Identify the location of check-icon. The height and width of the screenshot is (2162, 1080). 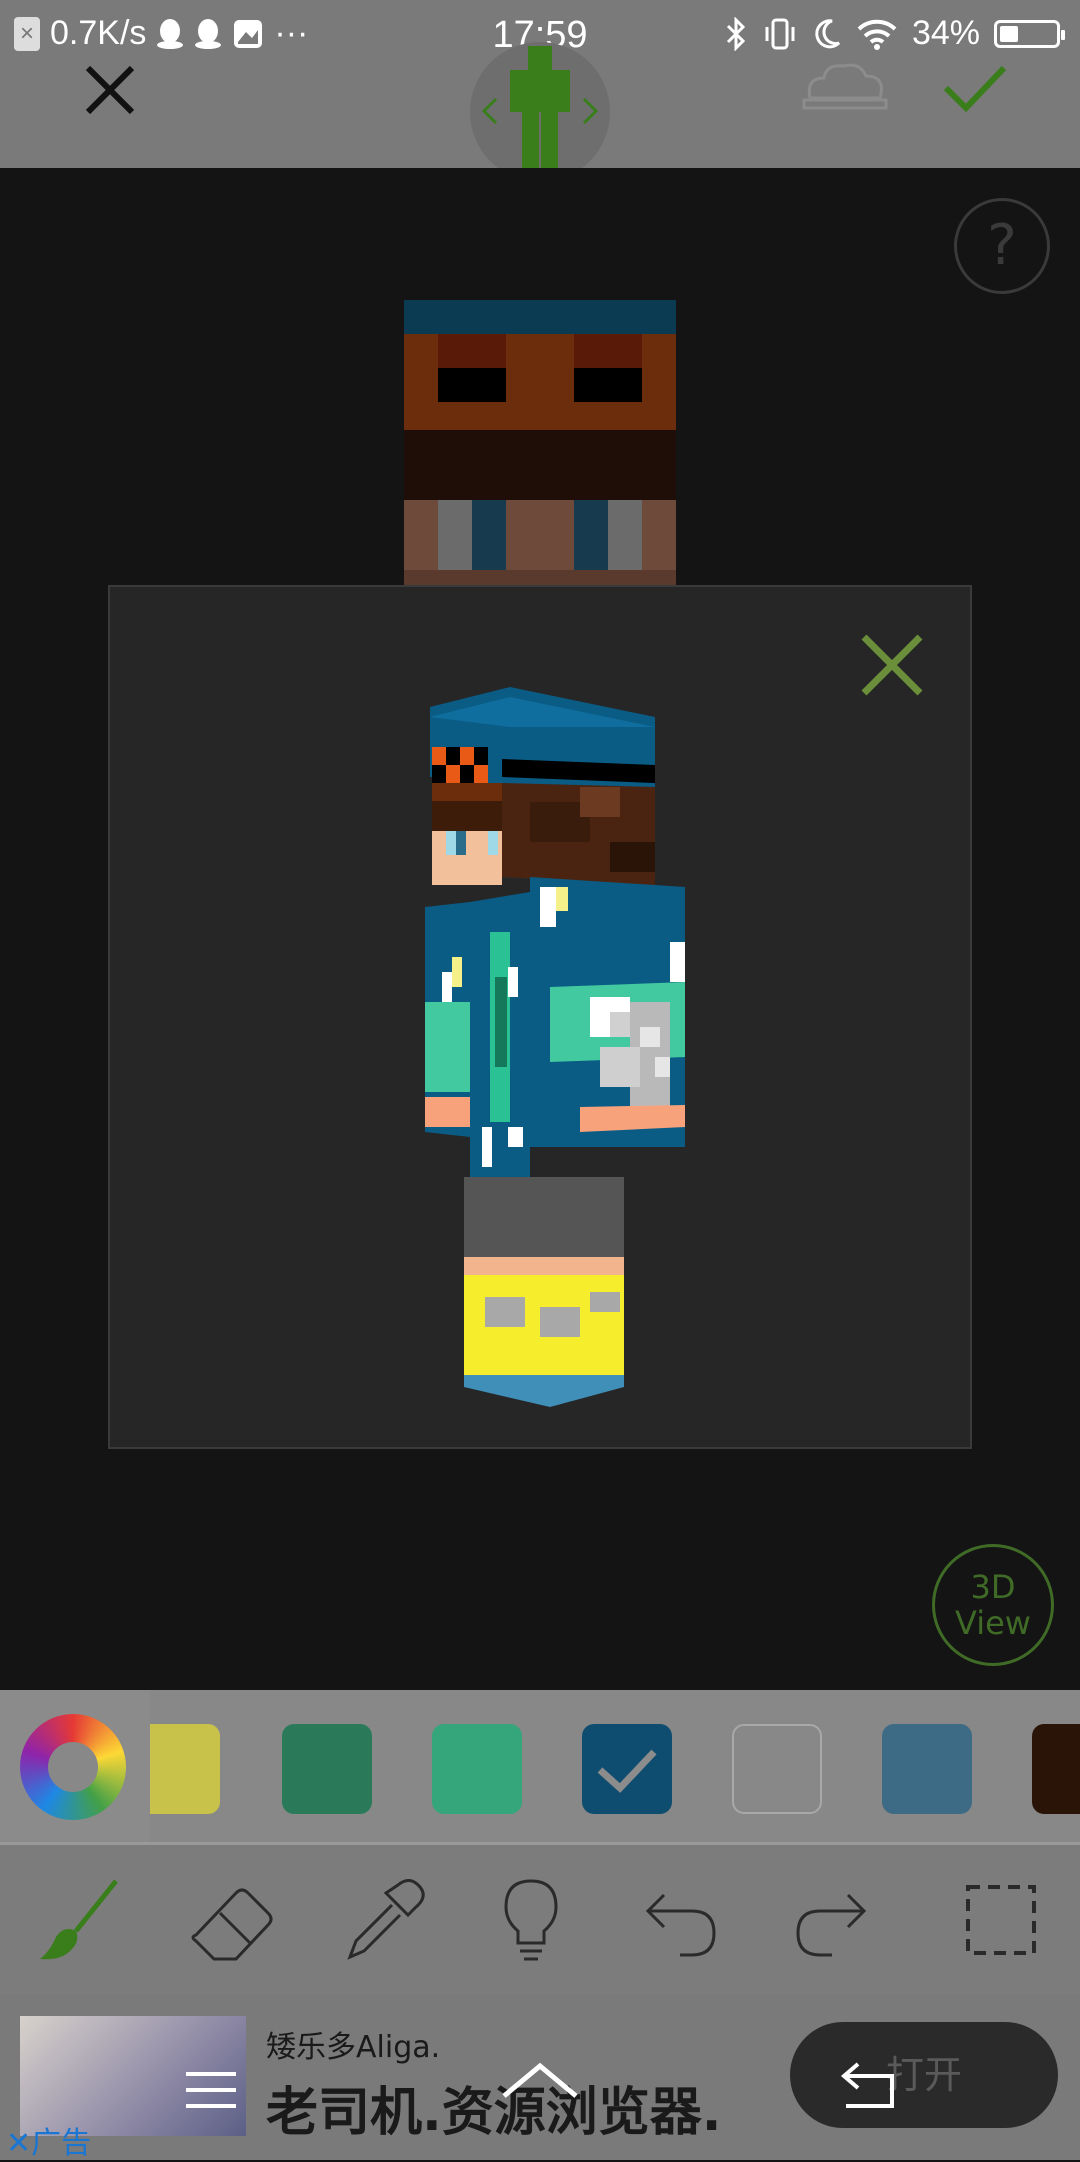
(627, 1771).